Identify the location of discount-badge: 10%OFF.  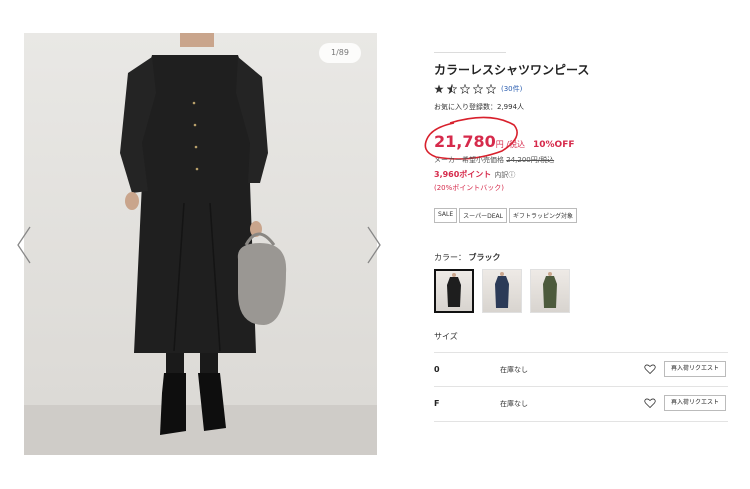
(554, 145).